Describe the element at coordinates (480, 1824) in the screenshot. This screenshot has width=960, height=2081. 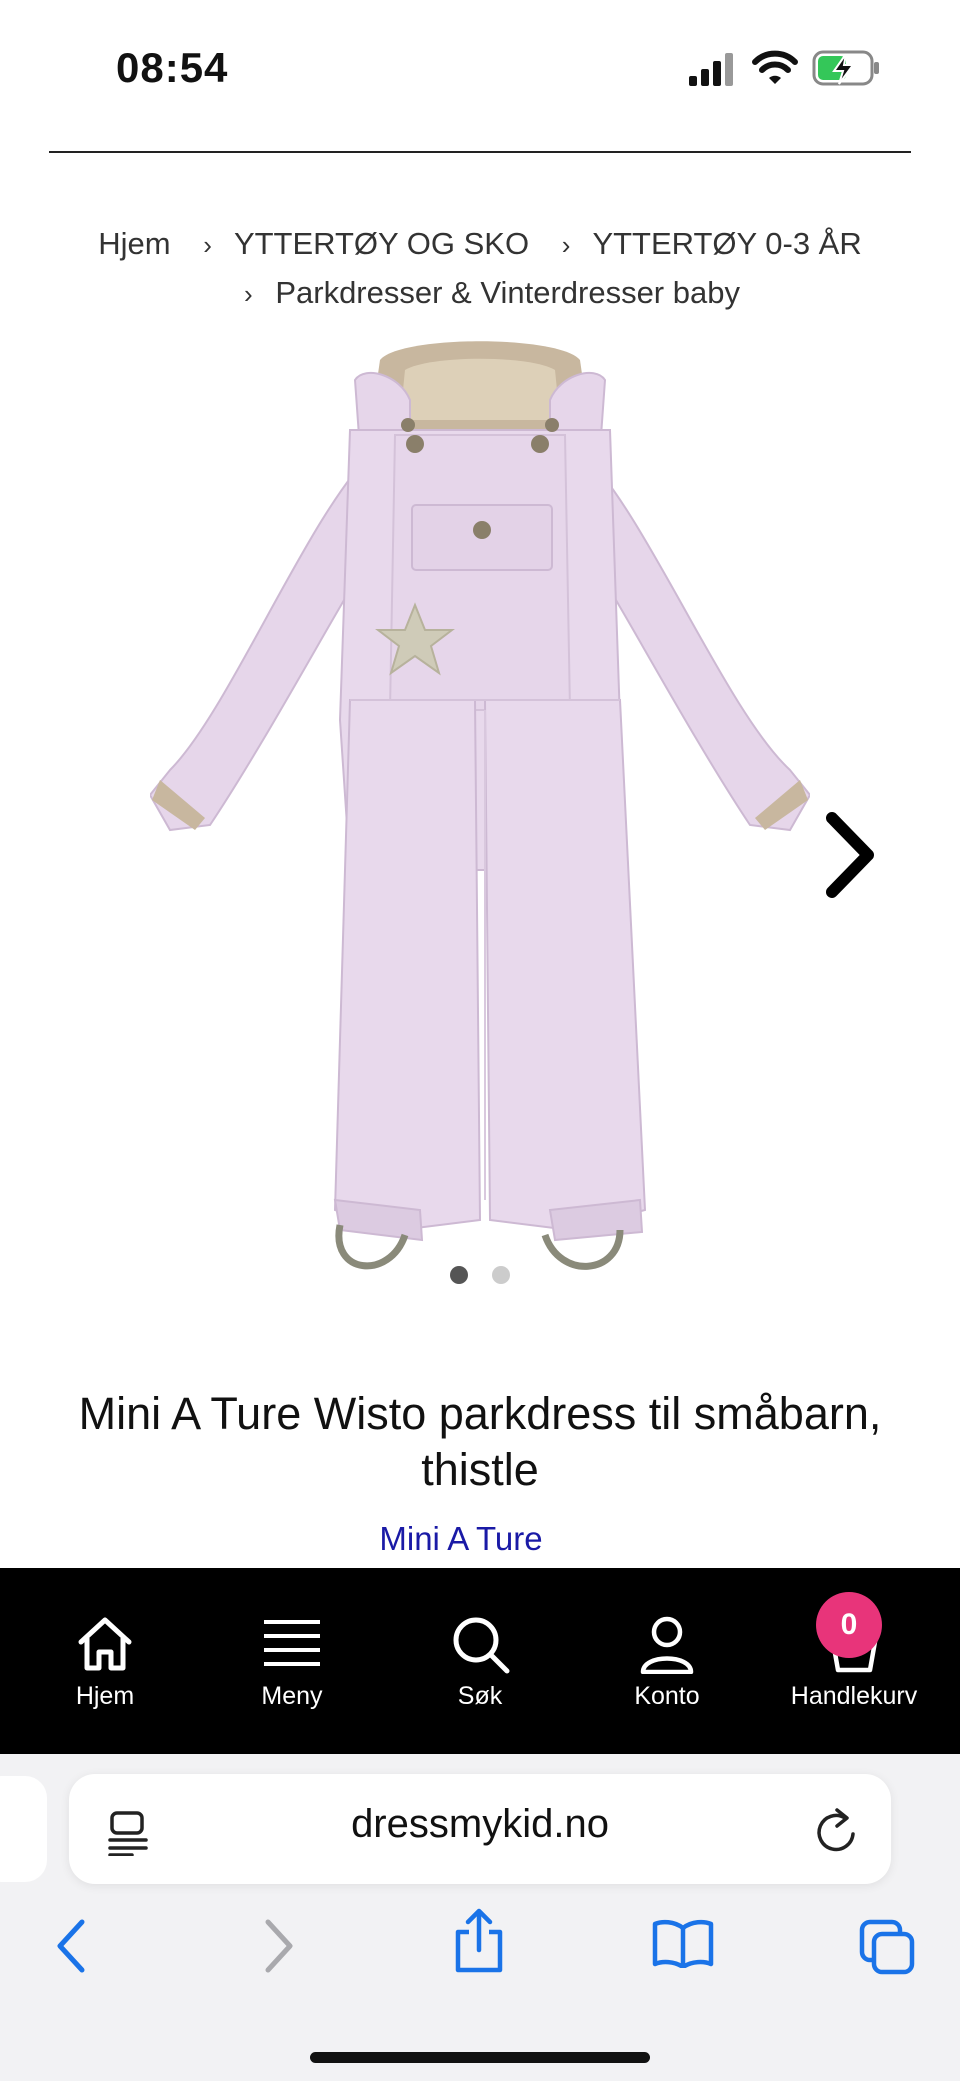
I see `url-text: dressmykid.no` at that location.